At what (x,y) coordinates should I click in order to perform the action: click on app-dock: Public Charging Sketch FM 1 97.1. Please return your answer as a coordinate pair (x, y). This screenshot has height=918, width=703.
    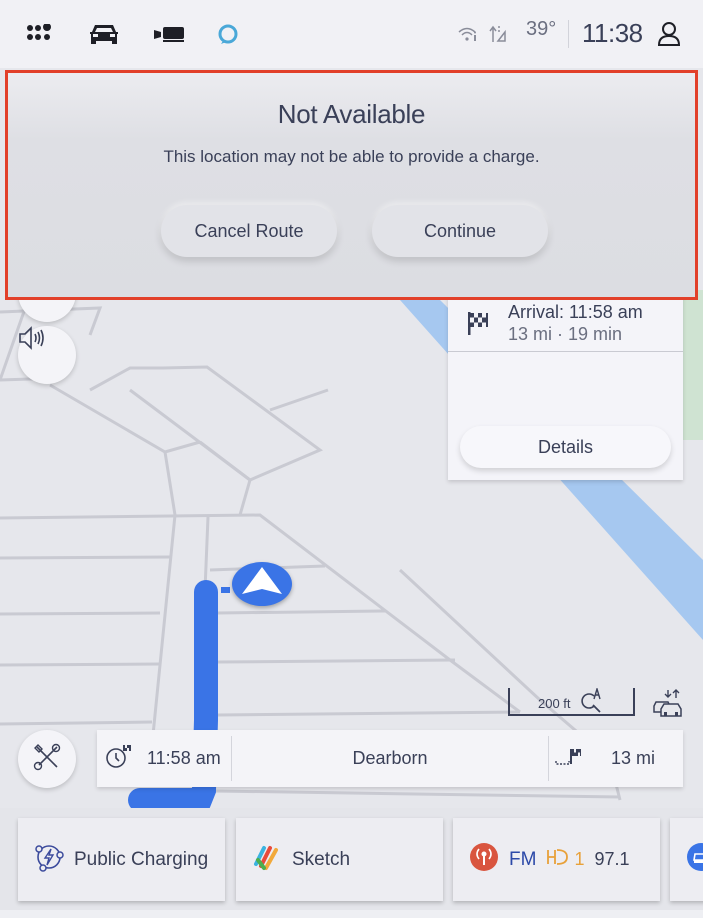
    Looking at the image, I should click on (351, 863).